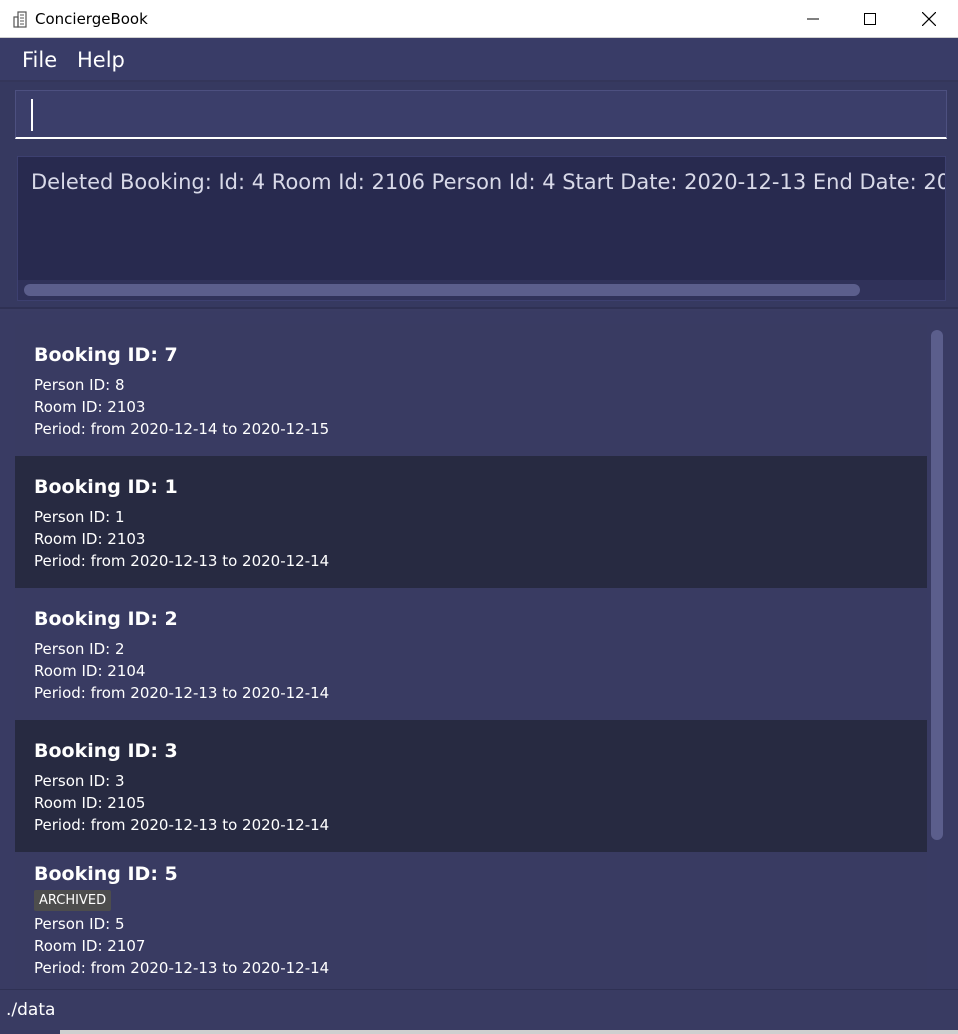  What do you see at coordinates (509, 1032) in the screenshot?
I see `window-bottom-edge` at bounding box center [509, 1032].